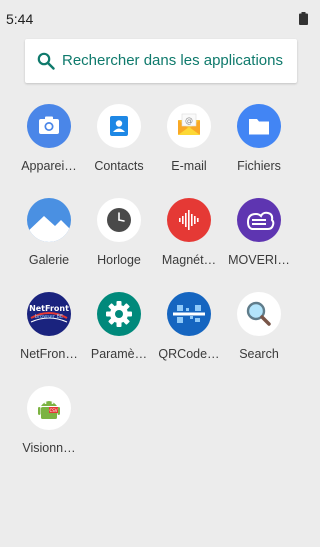  What do you see at coordinates (259, 314) in the screenshot?
I see `search-app-icon` at bounding box center [259, 314].